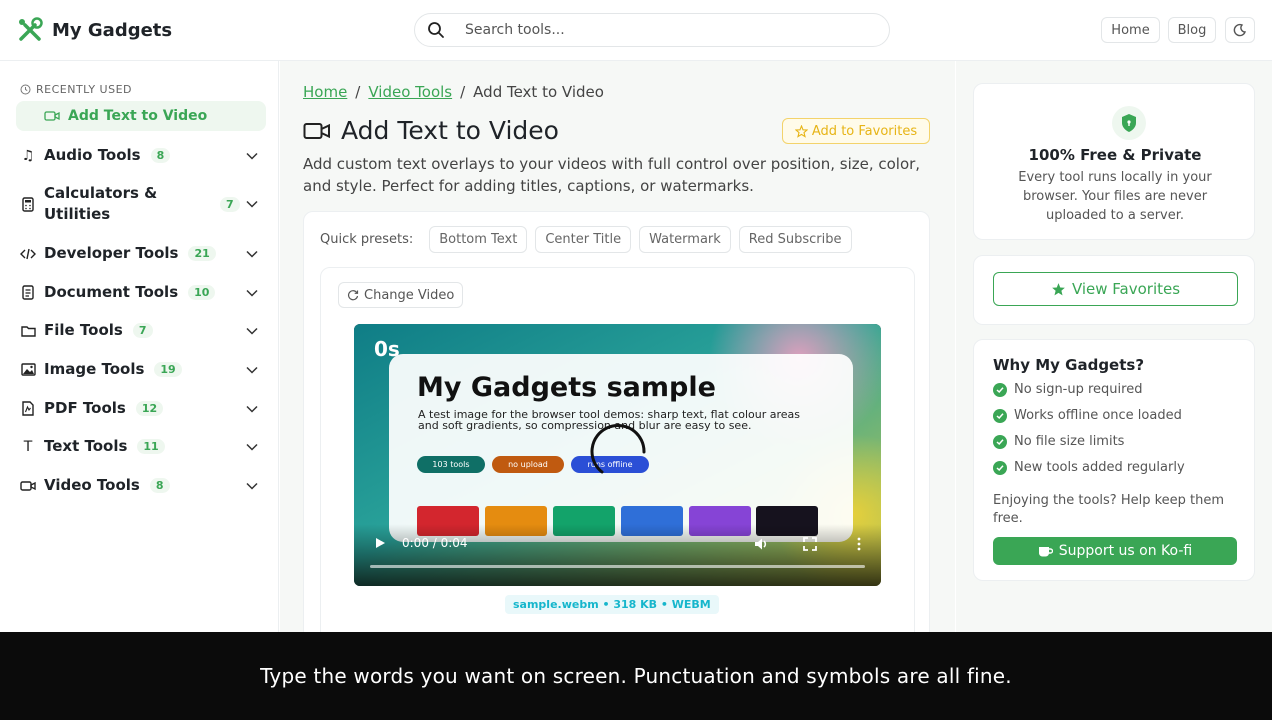  I want to click on volume-icon, so click(761, 544).